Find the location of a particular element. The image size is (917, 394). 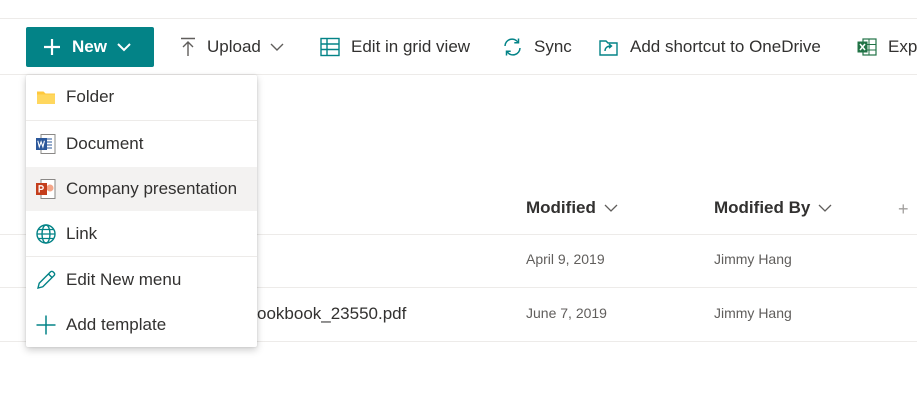

add-shortcut-button: Add shortcut to OneDrive is located at coordinates (709, 47).